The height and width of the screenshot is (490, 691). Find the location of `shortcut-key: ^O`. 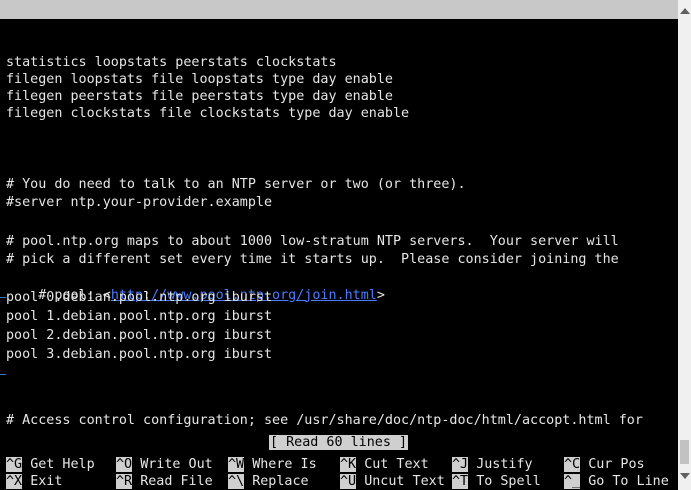

shortcut-key: ^O is located at coordinates (124, 464).